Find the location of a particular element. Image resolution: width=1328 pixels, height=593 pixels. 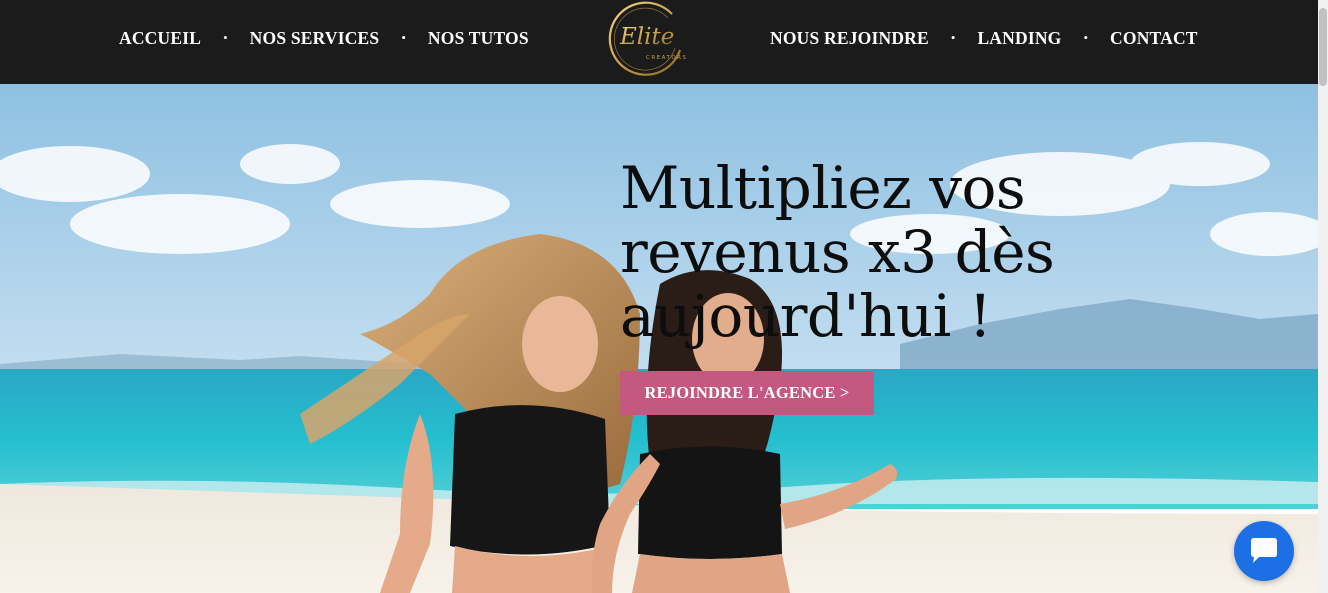

nav-link-landing: LANDING is located at coordinates (1019, 38).